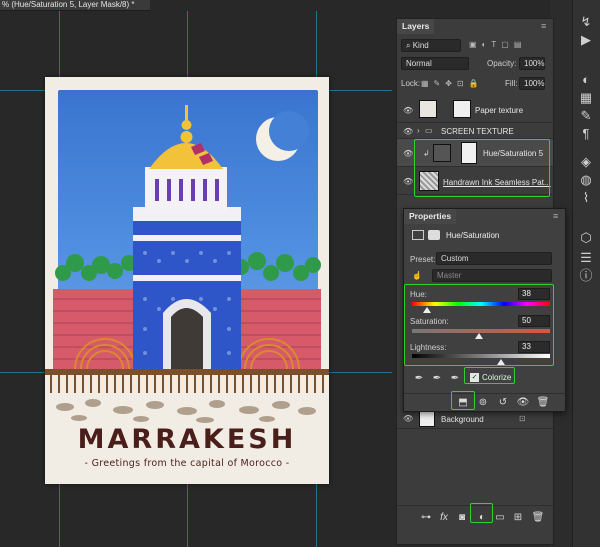  I want to click on adjust-icon: ◐, so click(586, 80).